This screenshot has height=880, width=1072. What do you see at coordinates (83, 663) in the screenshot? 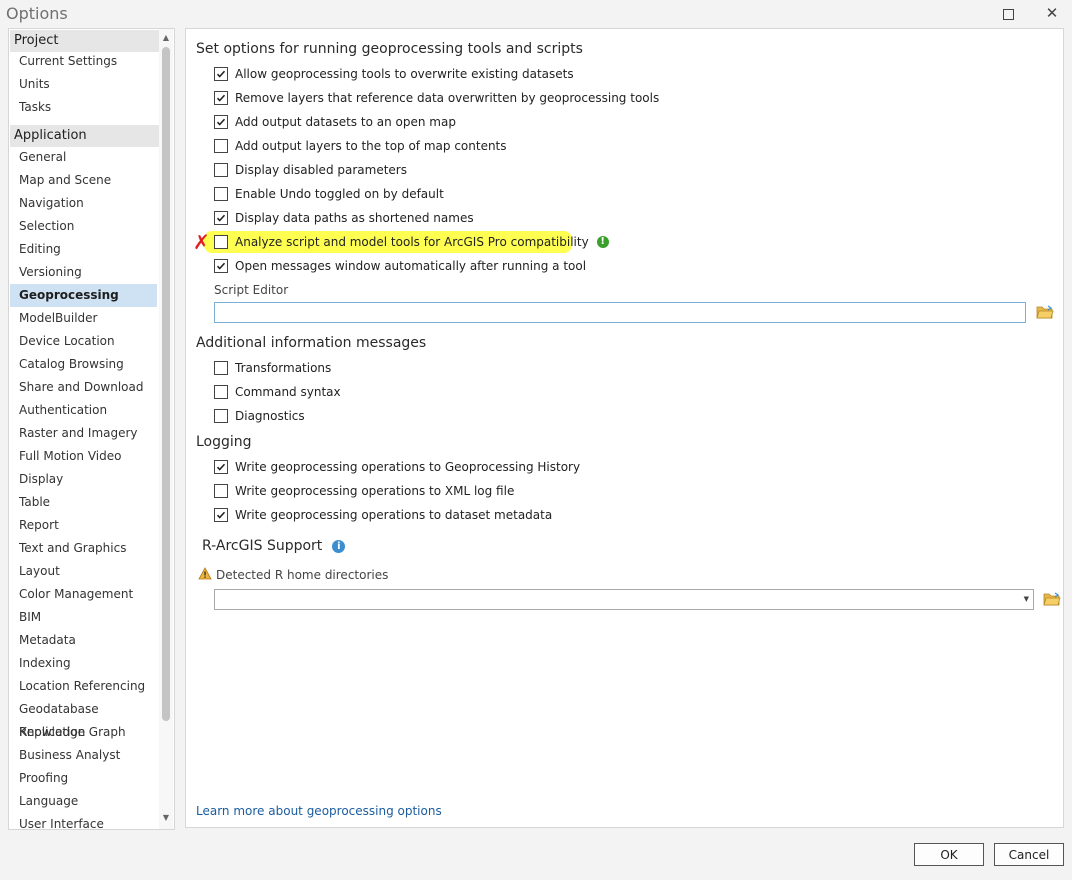
I see `sidebar-item-indexing: Indexing` at bounding box center [83, 663].